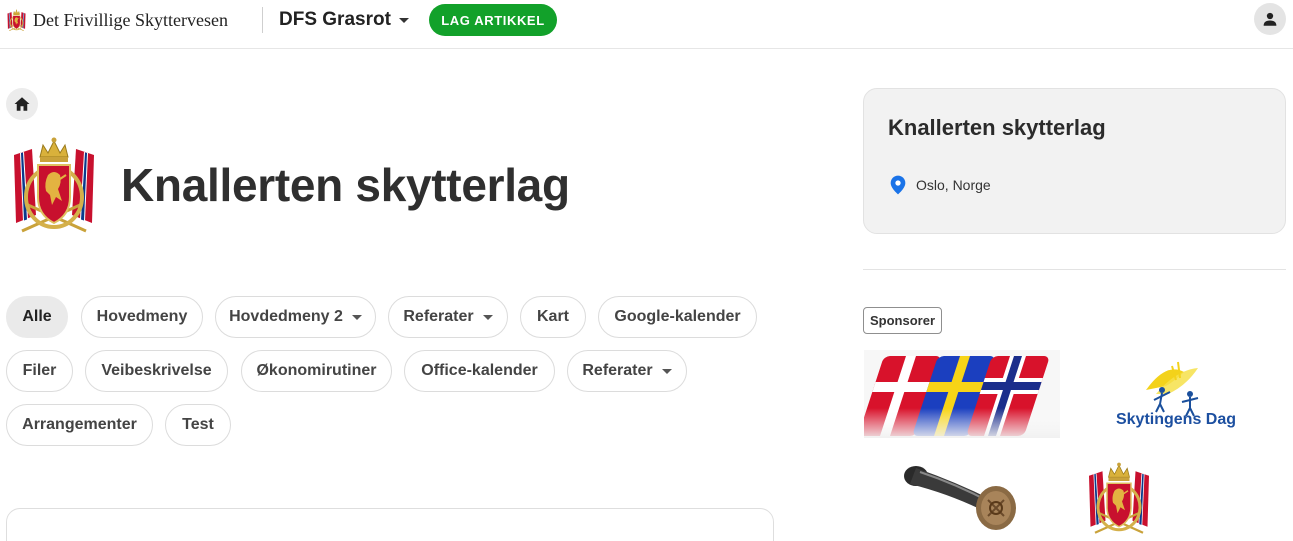 This screenshot has width=1293, height=541. What do you see at coordinates (390, 524) in the screenshot?
I see `content-card` at bounding box center [390, 524].